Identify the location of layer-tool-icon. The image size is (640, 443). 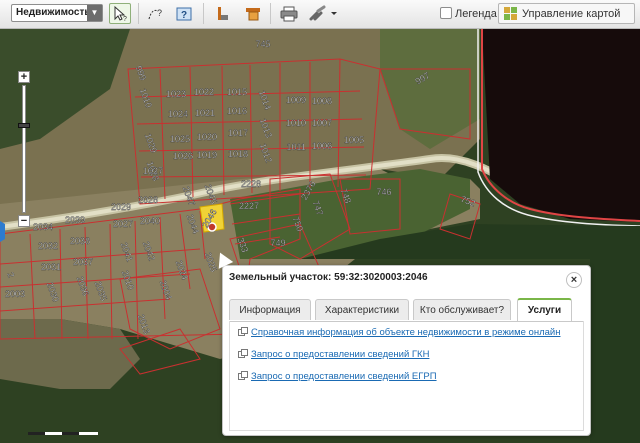
(223, 13).